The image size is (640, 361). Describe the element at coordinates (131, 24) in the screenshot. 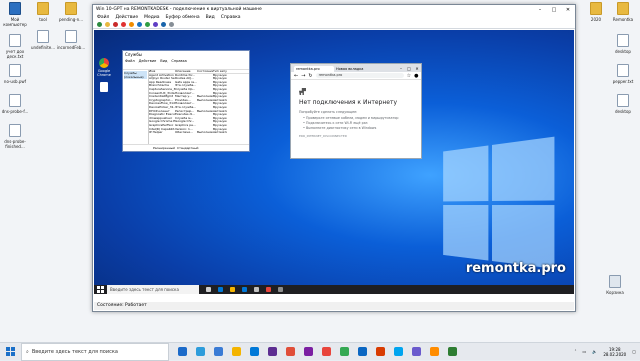

I see `save-icon` at that location.